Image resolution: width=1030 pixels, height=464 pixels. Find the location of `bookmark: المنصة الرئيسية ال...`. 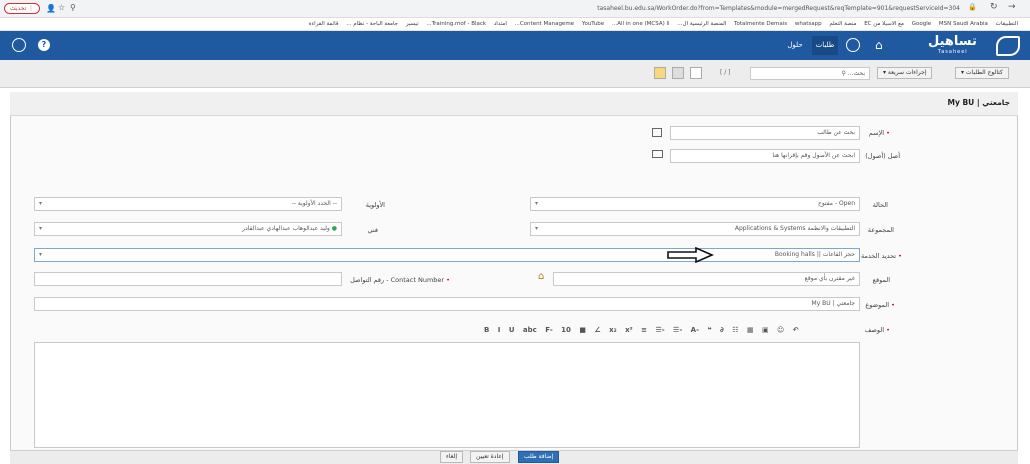

bookmark: المنصة الرئيسية ال... is located at coordinates (701, 24).